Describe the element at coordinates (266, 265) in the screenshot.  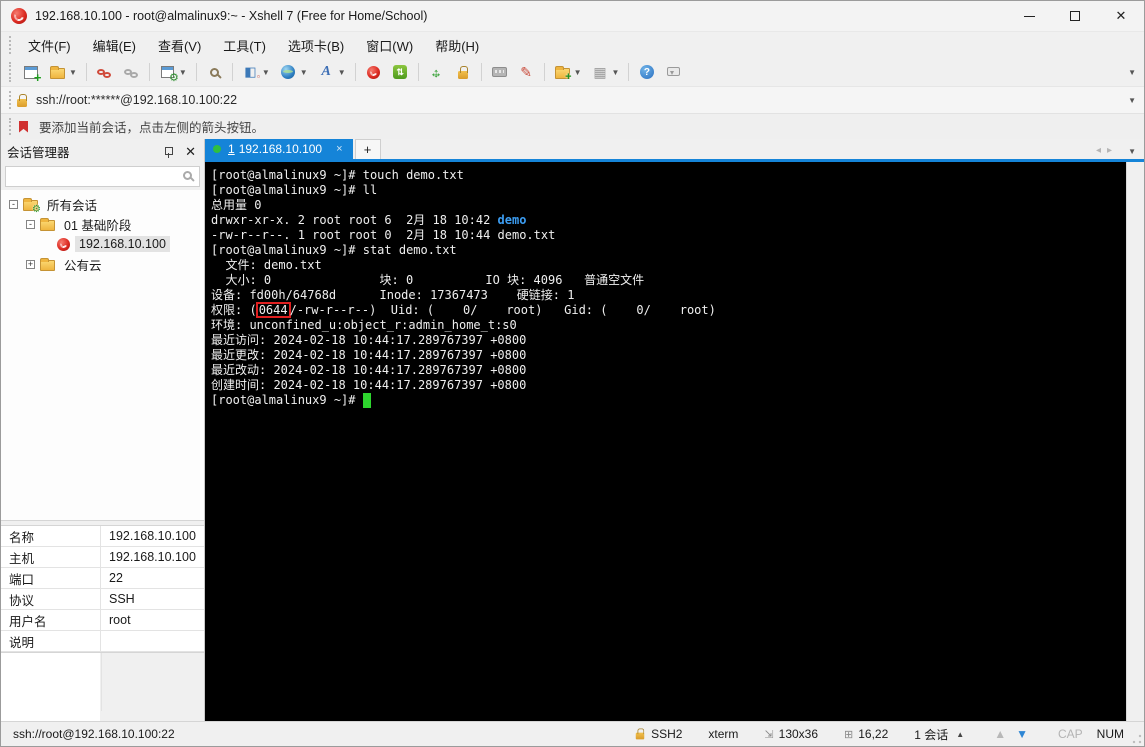
I see `terminal-line: 文件: demo.txt` at that location.